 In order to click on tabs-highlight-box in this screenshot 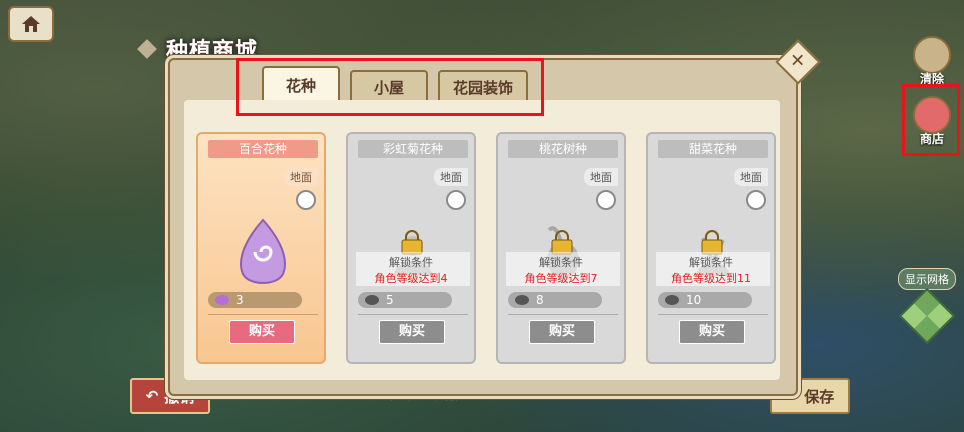, I will do `click(390, 87)`.